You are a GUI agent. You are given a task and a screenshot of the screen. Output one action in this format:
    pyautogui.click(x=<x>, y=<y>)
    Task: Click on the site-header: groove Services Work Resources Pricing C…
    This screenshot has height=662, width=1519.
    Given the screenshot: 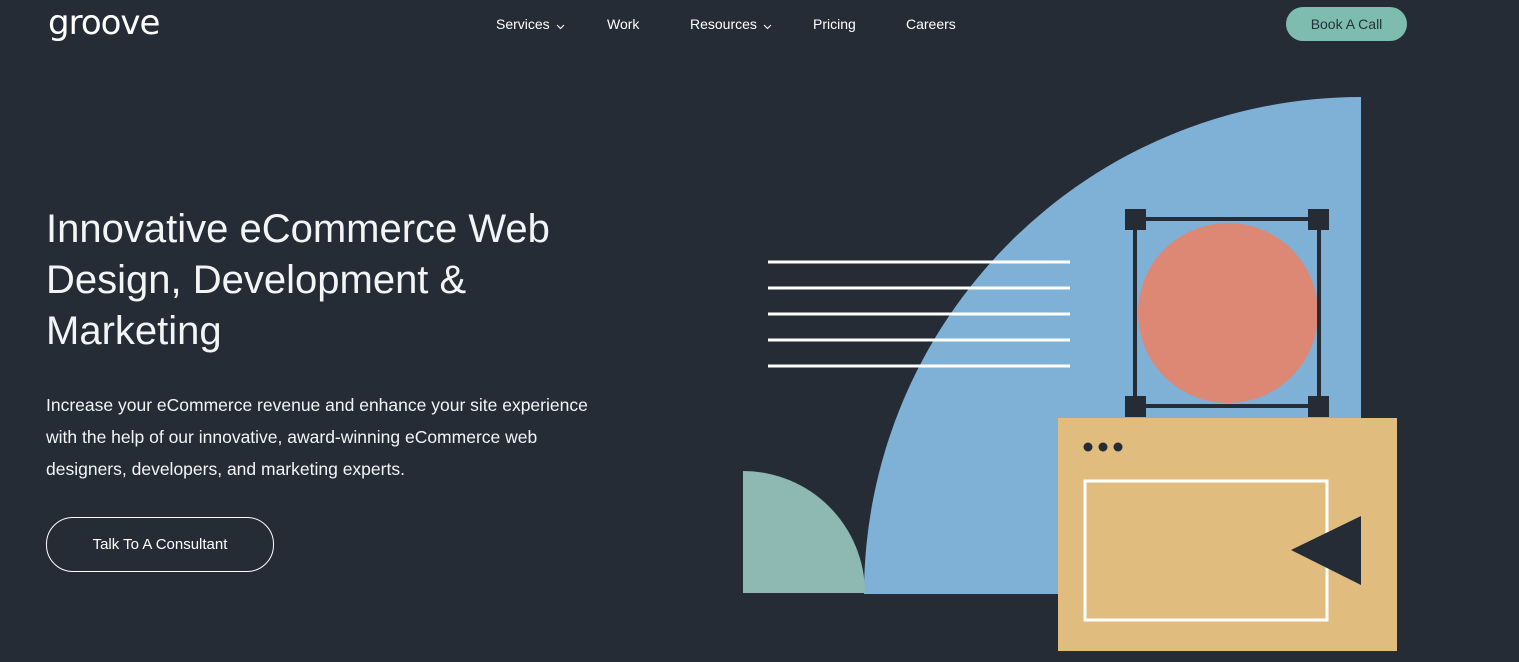 What is the action you would take?
    pyautogui.click(x=759, y=25)
    